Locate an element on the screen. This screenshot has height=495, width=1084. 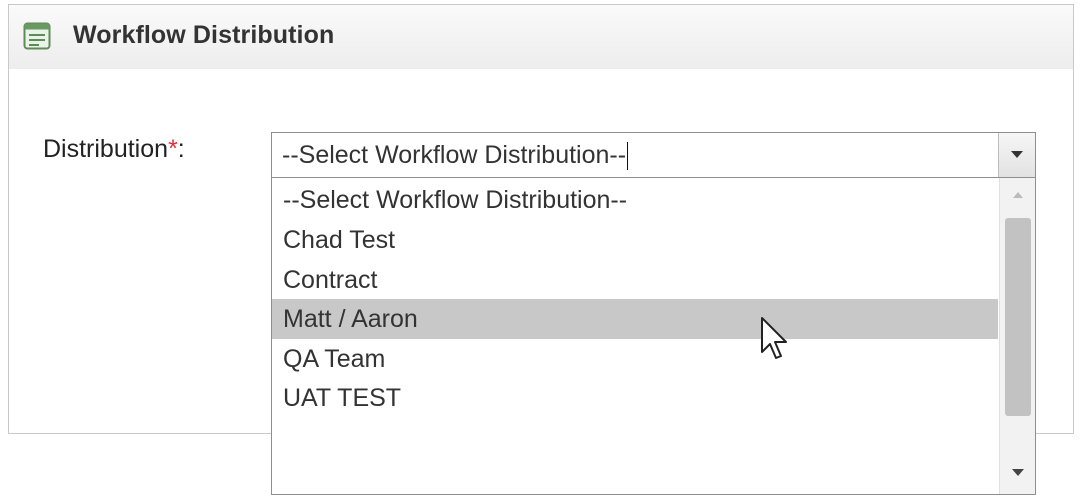
dropdown-scrollbar is located at coordinates (1017, 336).